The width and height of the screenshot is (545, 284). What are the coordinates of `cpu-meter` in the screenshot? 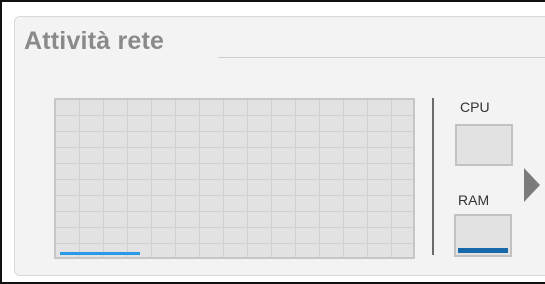 It's located at (484, 145).